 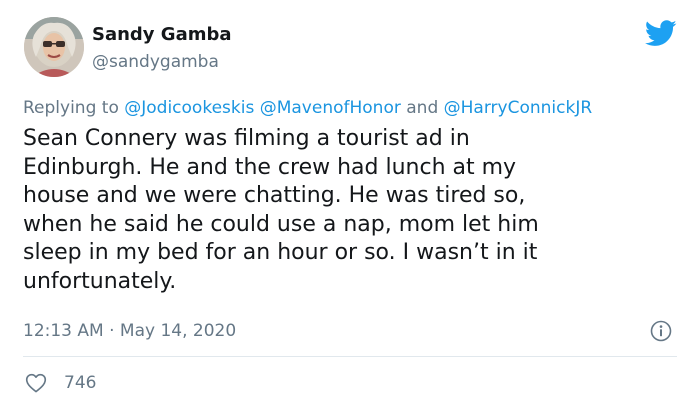 I want to click on tweet-timestamp: 12:13 AM · May 14, 2020, so click(x=129, y=331).